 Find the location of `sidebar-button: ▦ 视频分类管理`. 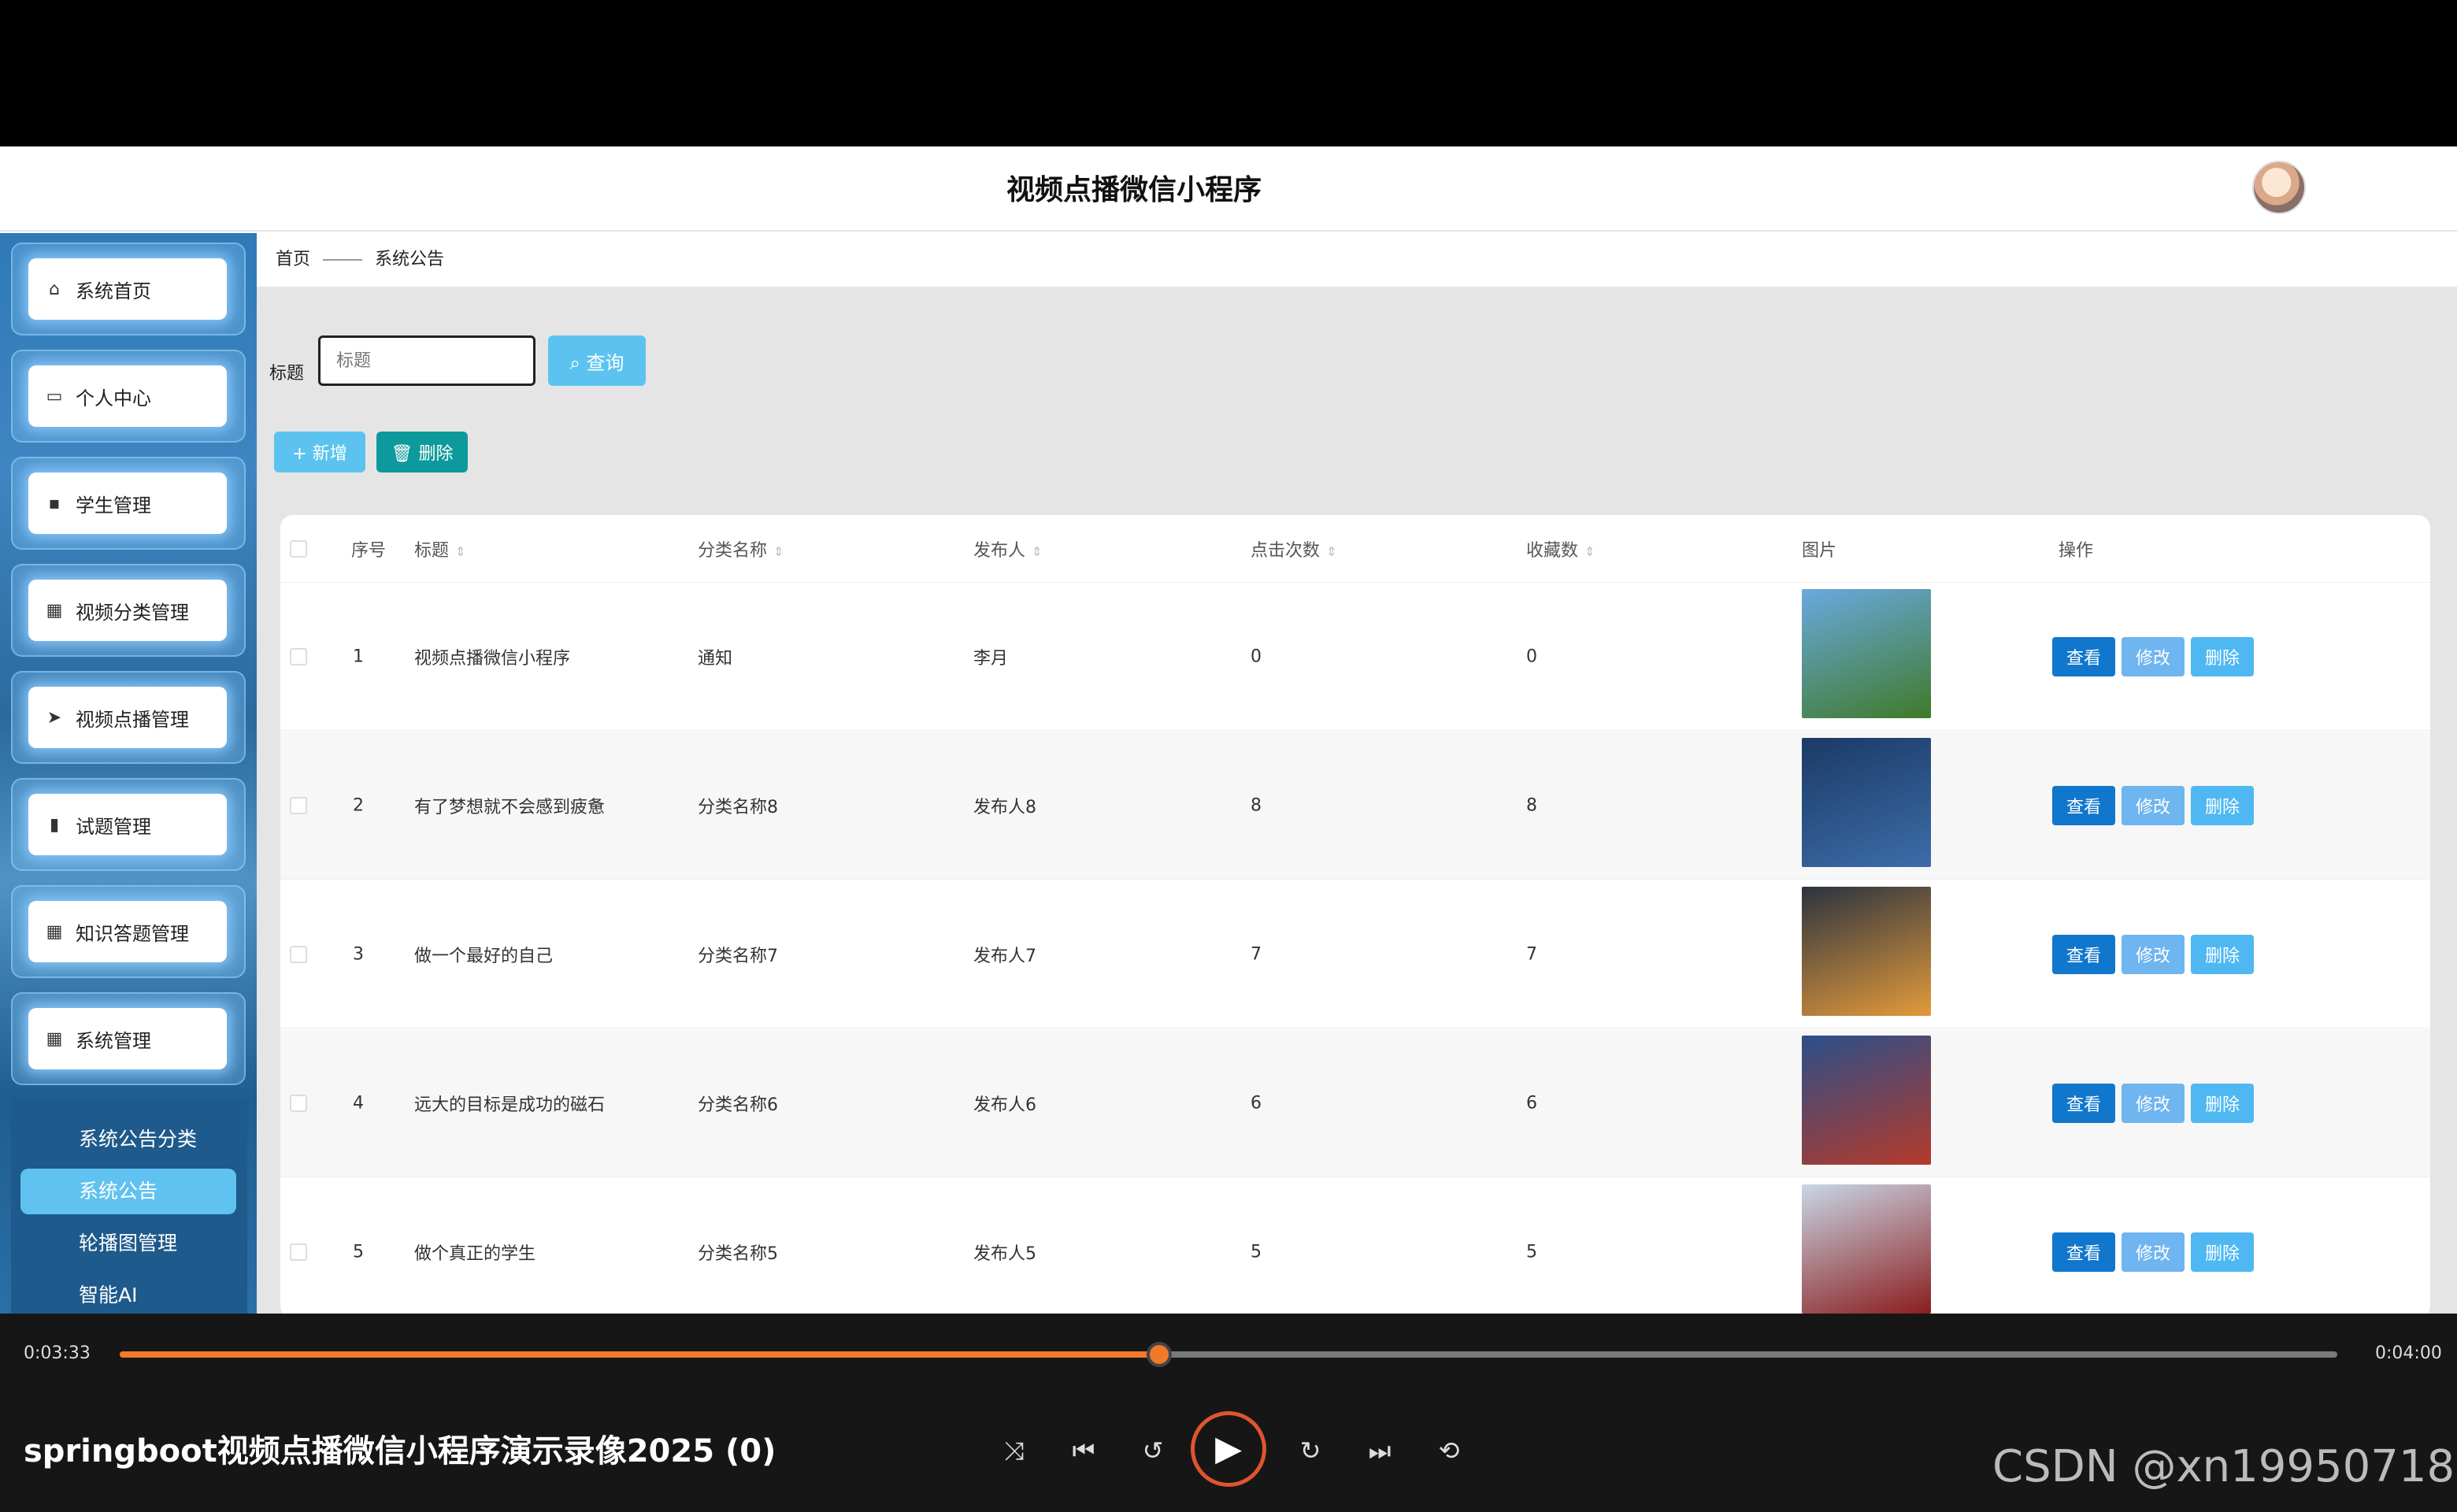

sidebar-button: ▦ 视频分类管理 is located at coordinates (127, 610).